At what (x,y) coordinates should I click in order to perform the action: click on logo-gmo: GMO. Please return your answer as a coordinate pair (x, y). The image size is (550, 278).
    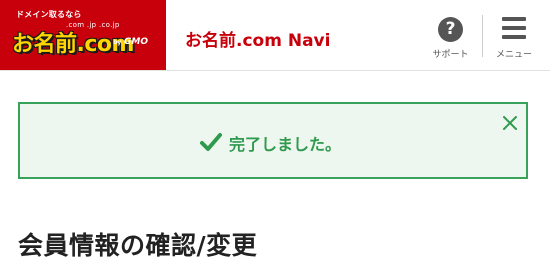
    Looking at the image, I should click on (136, 42).